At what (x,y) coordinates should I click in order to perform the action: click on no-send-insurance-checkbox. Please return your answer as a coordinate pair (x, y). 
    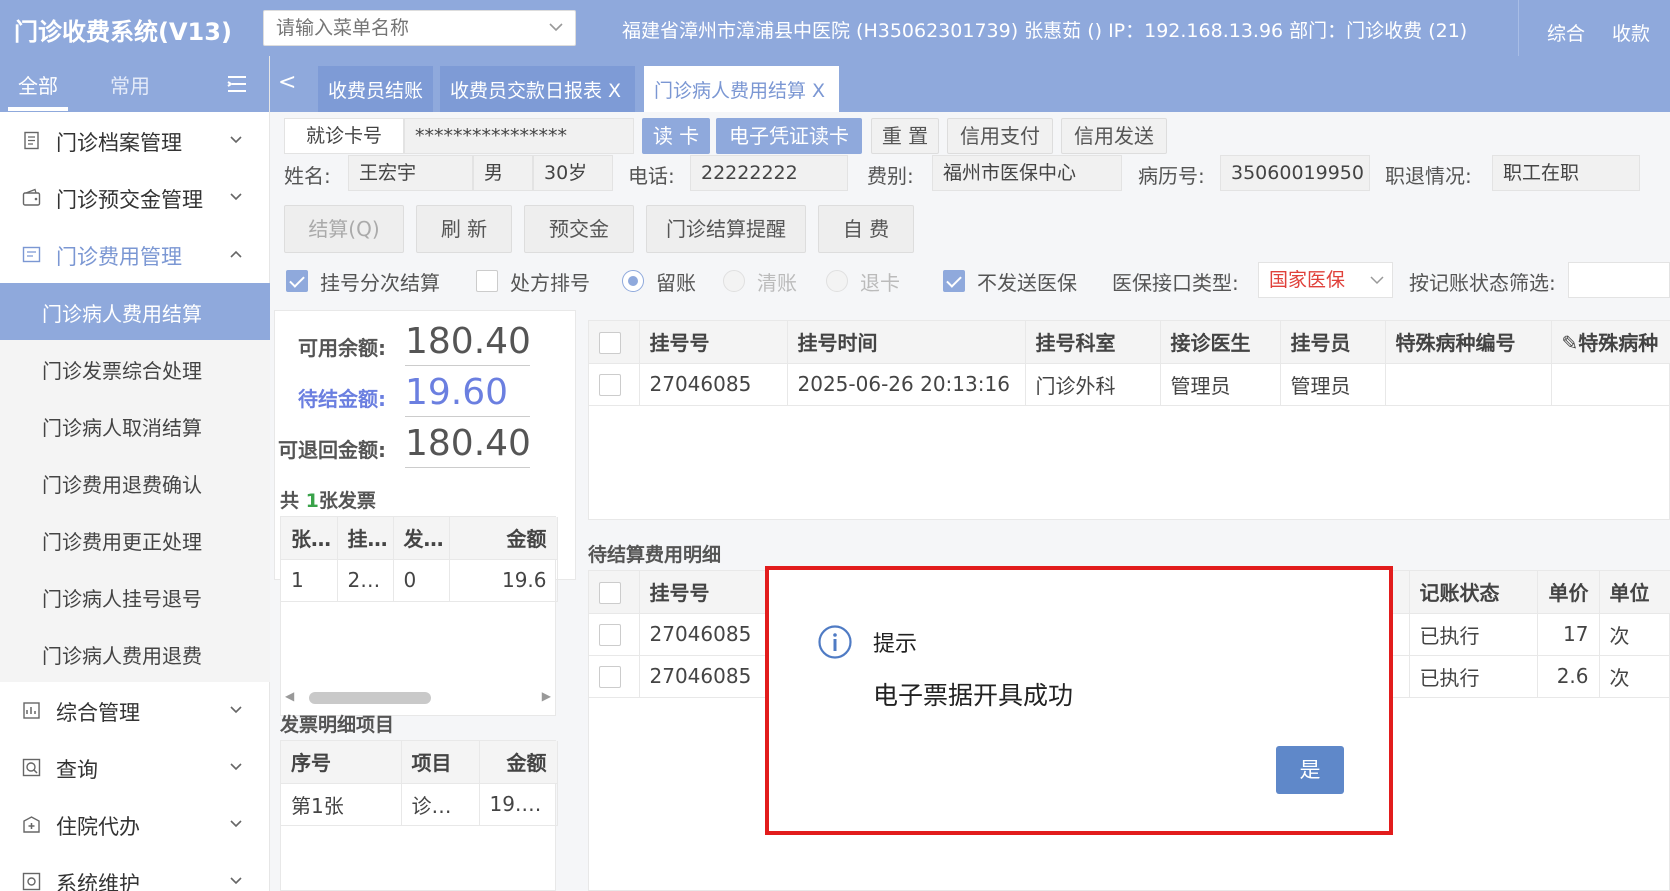
    Looking at the image, I should click on (954, 281).